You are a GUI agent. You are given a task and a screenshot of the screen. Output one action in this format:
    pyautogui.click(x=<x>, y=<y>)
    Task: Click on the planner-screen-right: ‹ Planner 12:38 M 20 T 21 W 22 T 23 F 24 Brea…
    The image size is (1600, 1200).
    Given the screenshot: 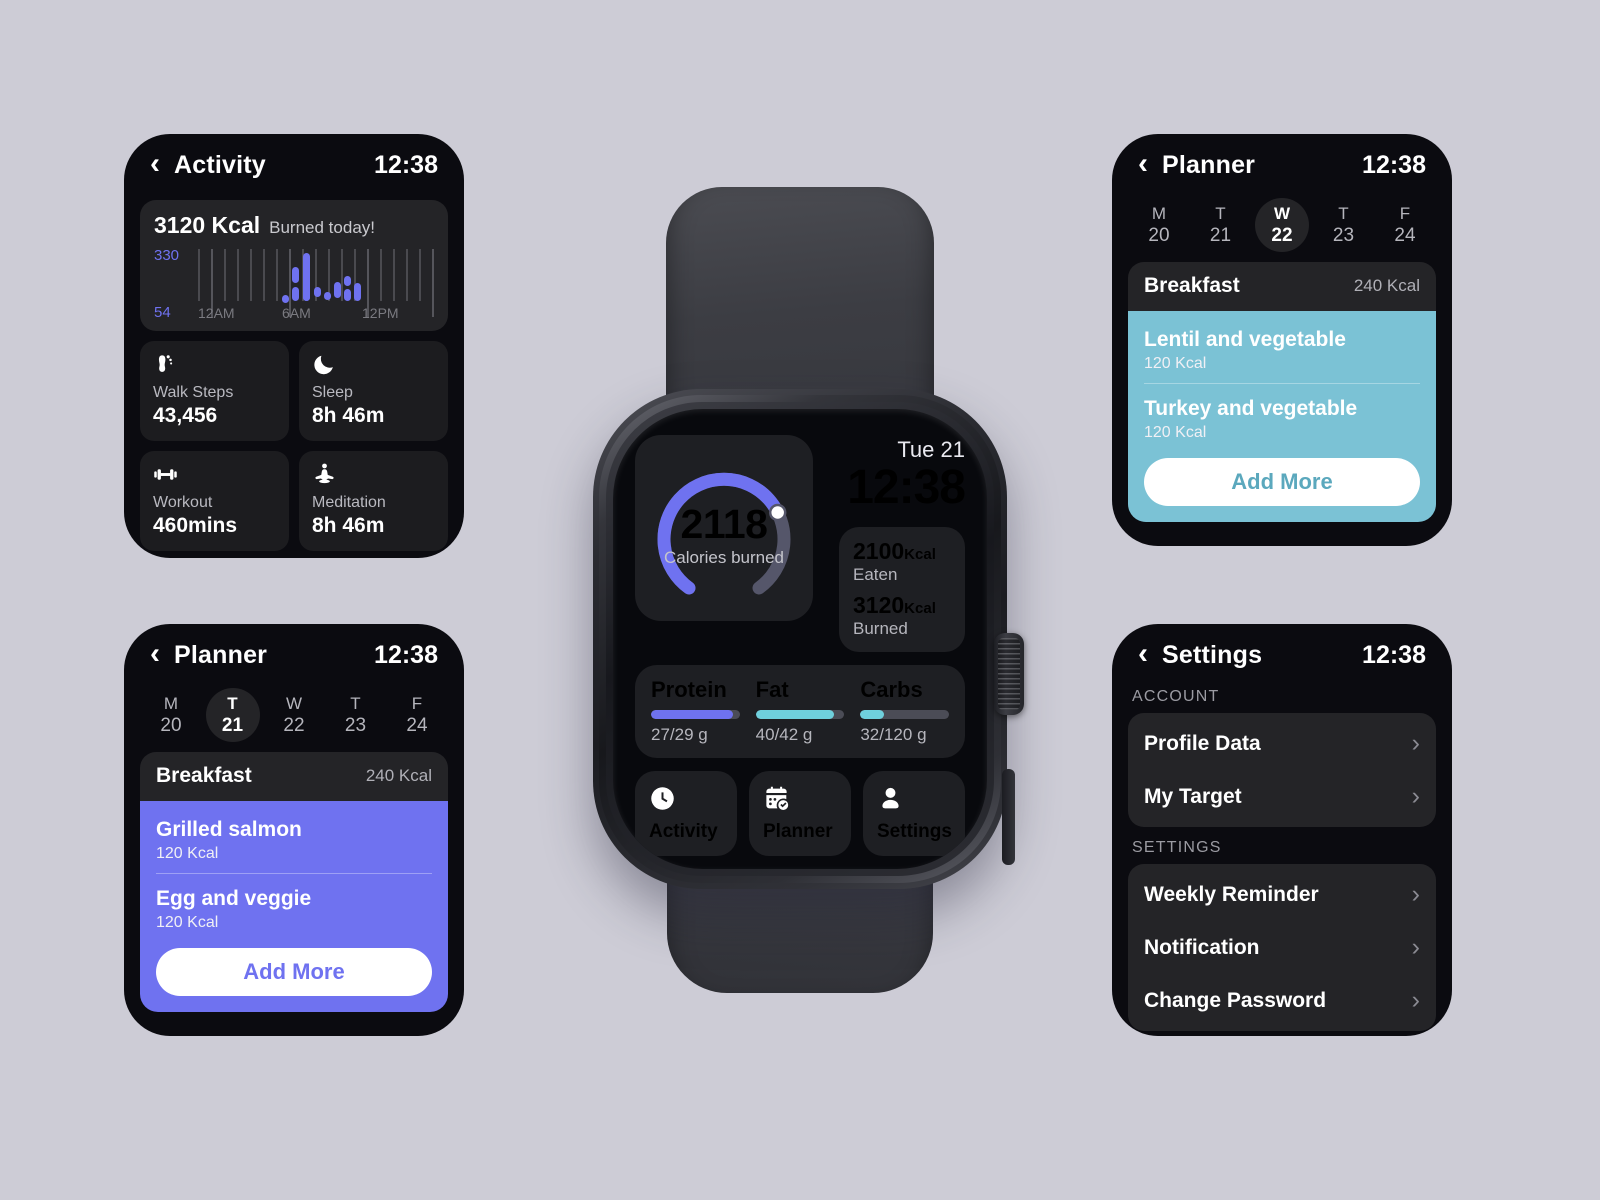 What is the action you would take?
    pyautogui.click(x=1282, y=340)
    